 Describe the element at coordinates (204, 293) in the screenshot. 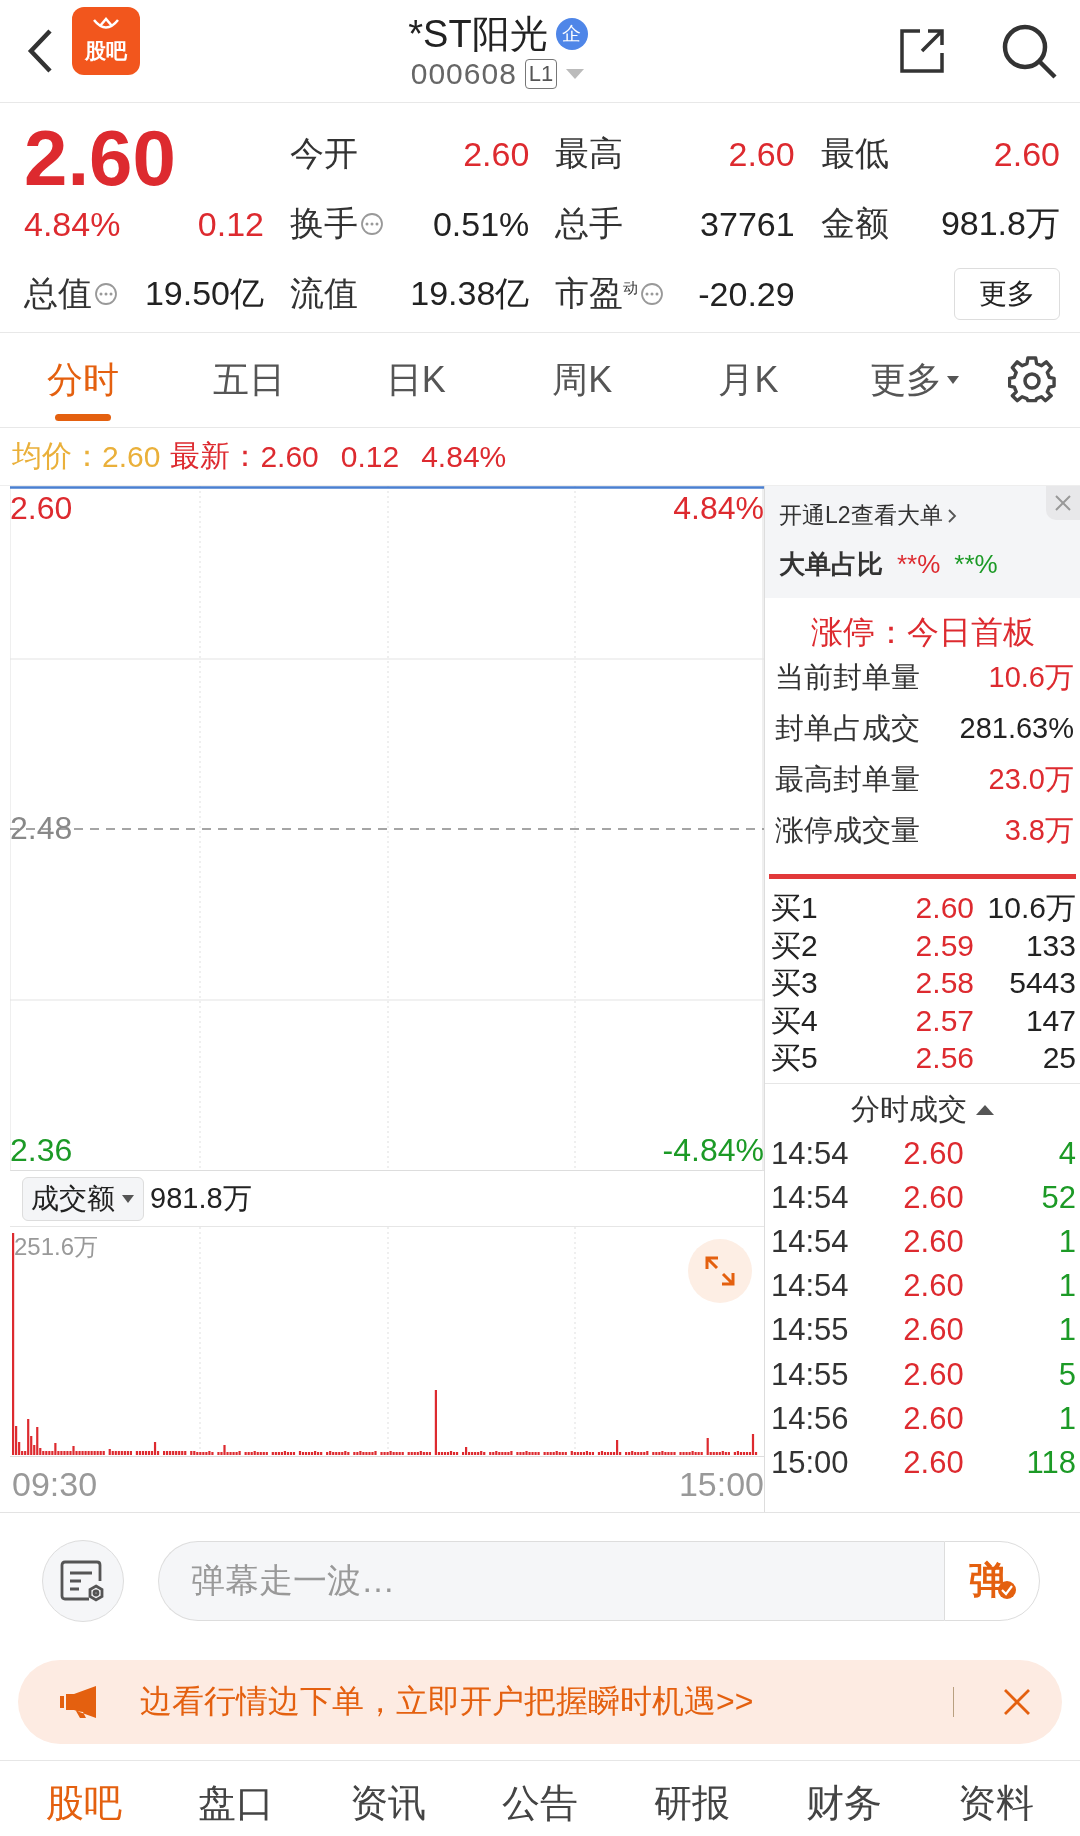

I see `stat-value: 19.50亿` at that location.